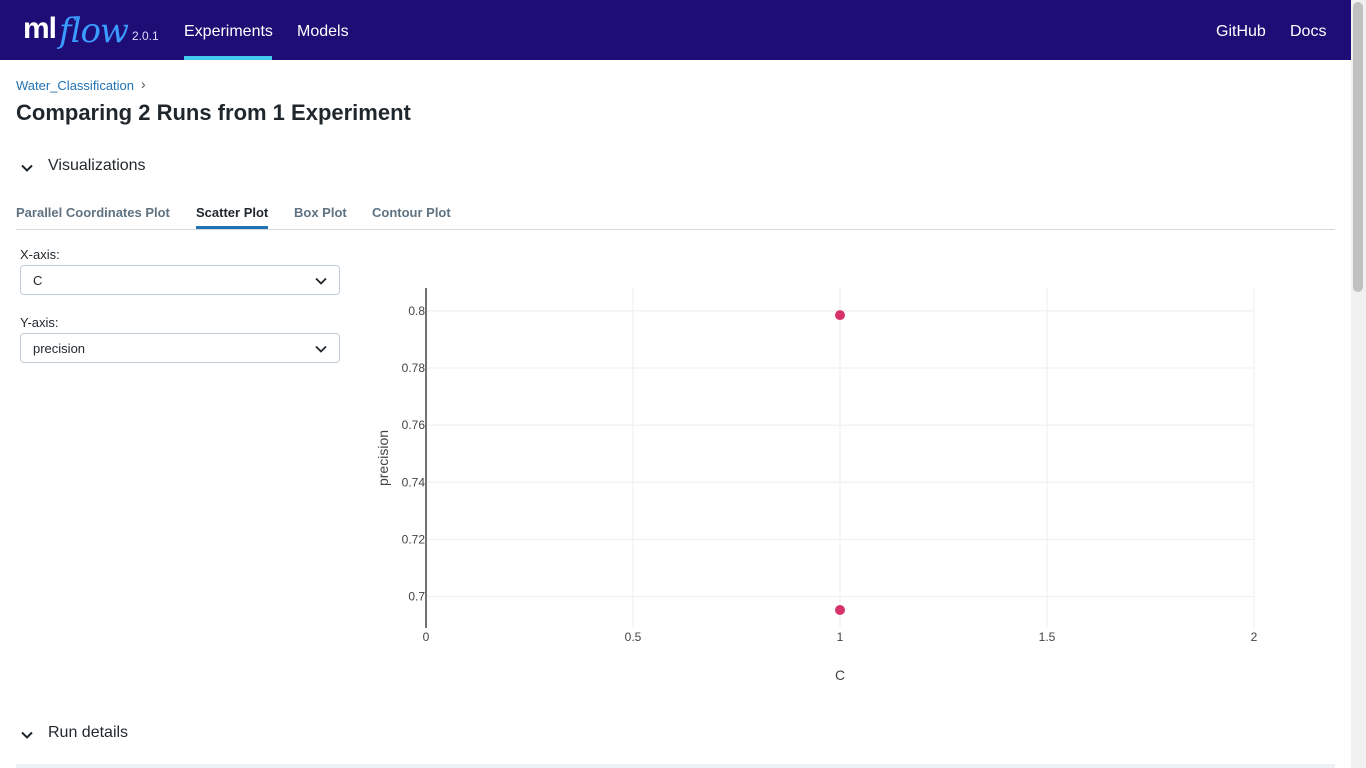  Describe the element at coordinates (323, 32) in the screenshot. I see `nav-models: Models` at that location.